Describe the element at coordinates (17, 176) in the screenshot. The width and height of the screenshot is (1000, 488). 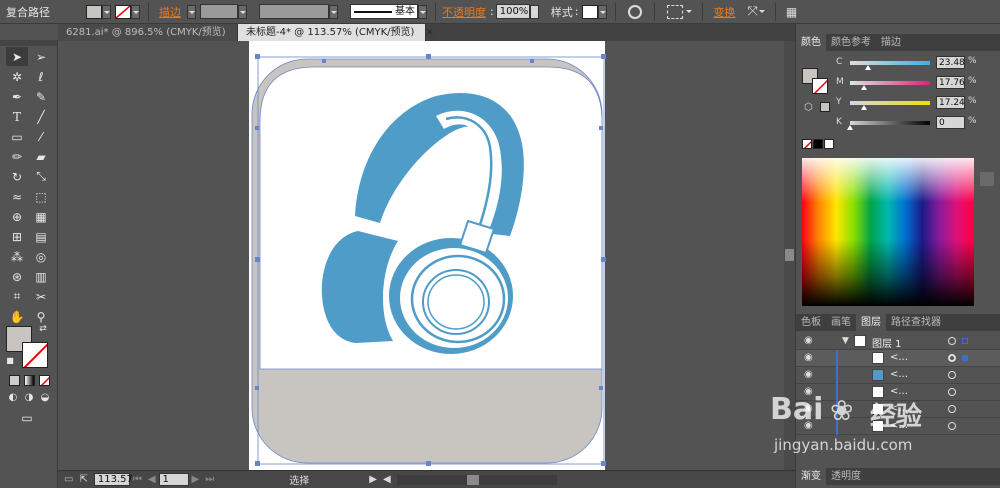
I see `rotate-tool-icon: ↻` at that location.